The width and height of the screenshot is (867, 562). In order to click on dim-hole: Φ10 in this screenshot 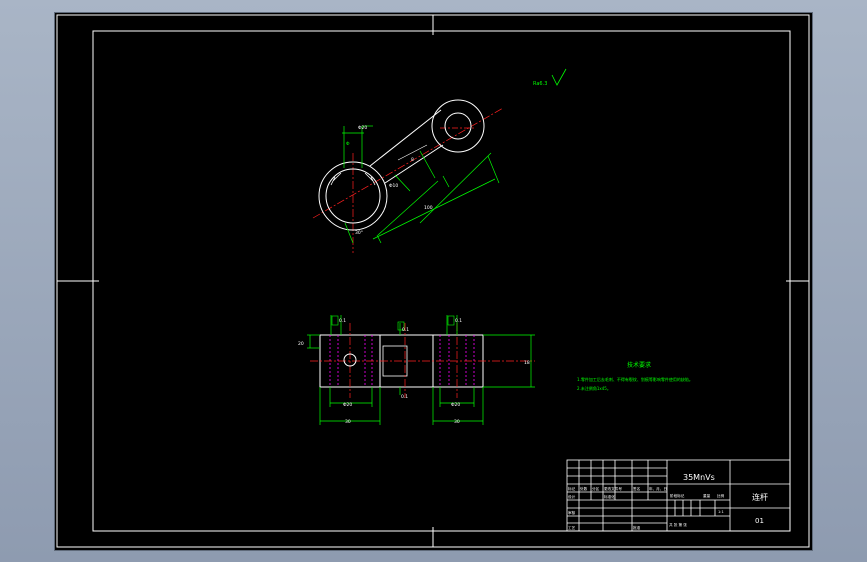, I will do `click(393, 186)`.